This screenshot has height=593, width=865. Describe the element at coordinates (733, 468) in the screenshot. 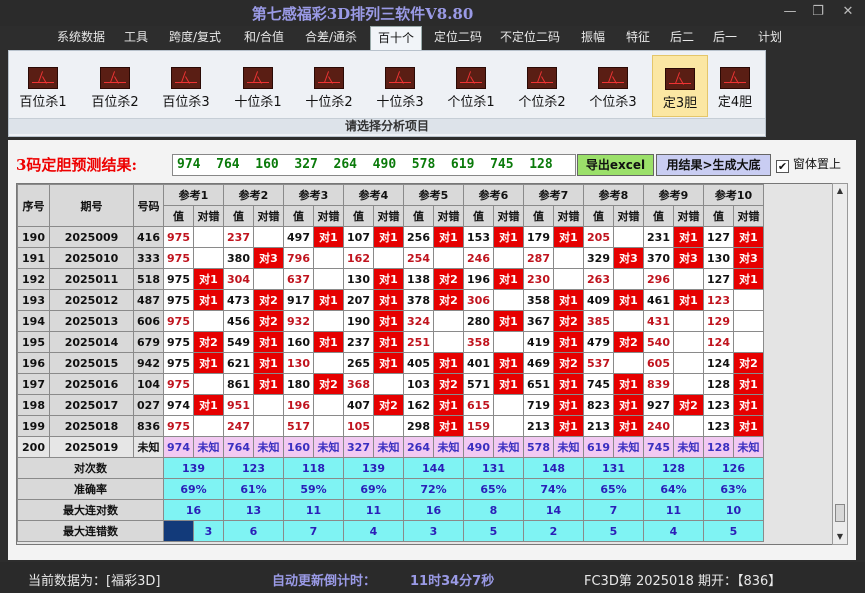

I see `stat-value: 126` at that location.